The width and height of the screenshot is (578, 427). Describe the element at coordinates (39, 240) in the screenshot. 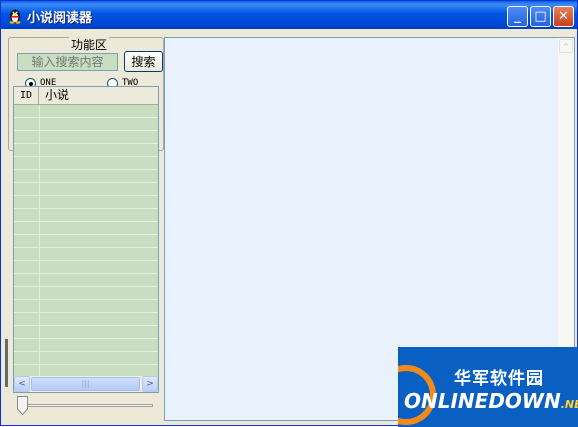

I see `column-divider` at that location.